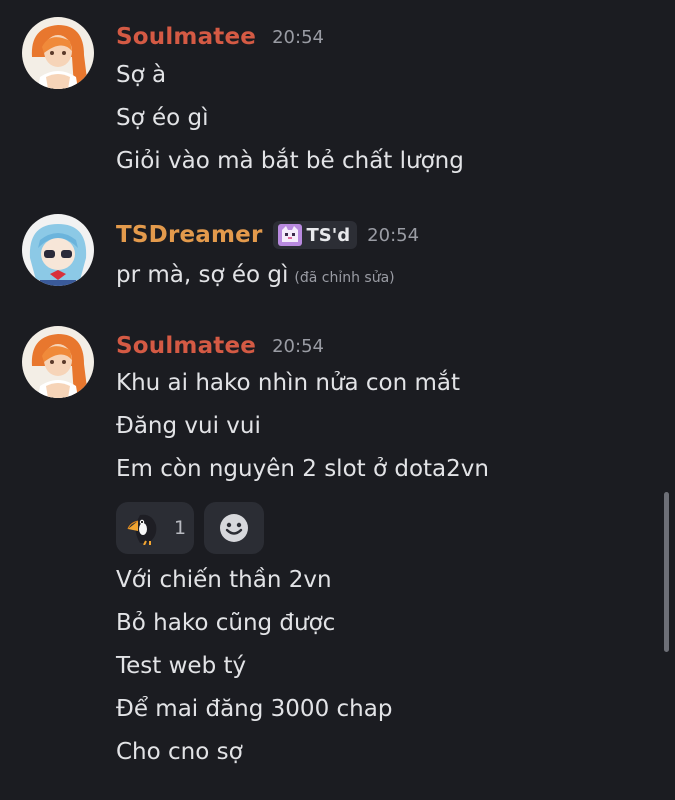  I want to click on reaction-toucan: 1, so click(155, 528).